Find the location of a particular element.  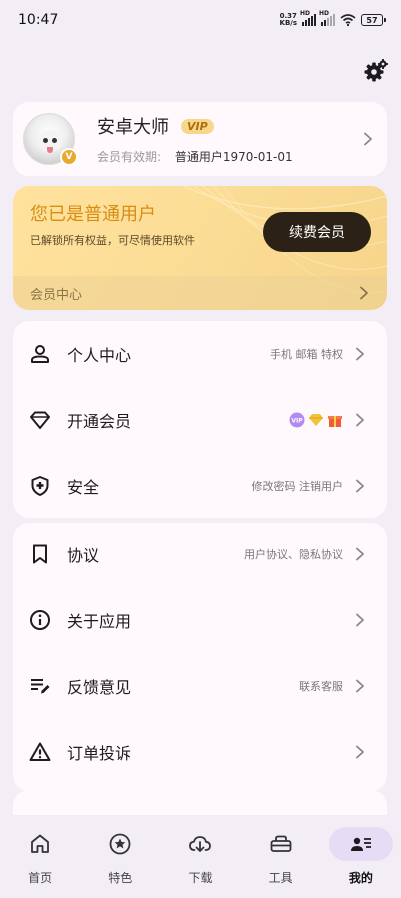

home-icon is located at coordinates (40, 843).